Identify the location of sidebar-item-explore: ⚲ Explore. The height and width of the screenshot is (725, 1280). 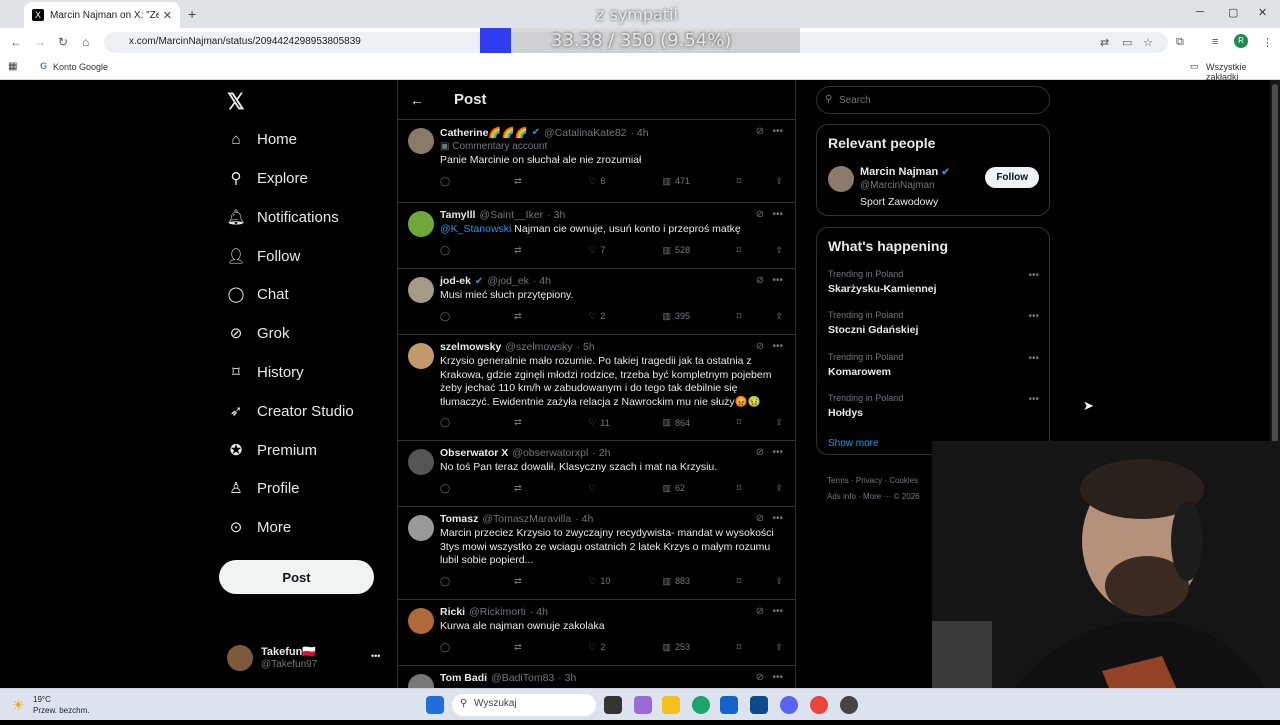
(267, 178).